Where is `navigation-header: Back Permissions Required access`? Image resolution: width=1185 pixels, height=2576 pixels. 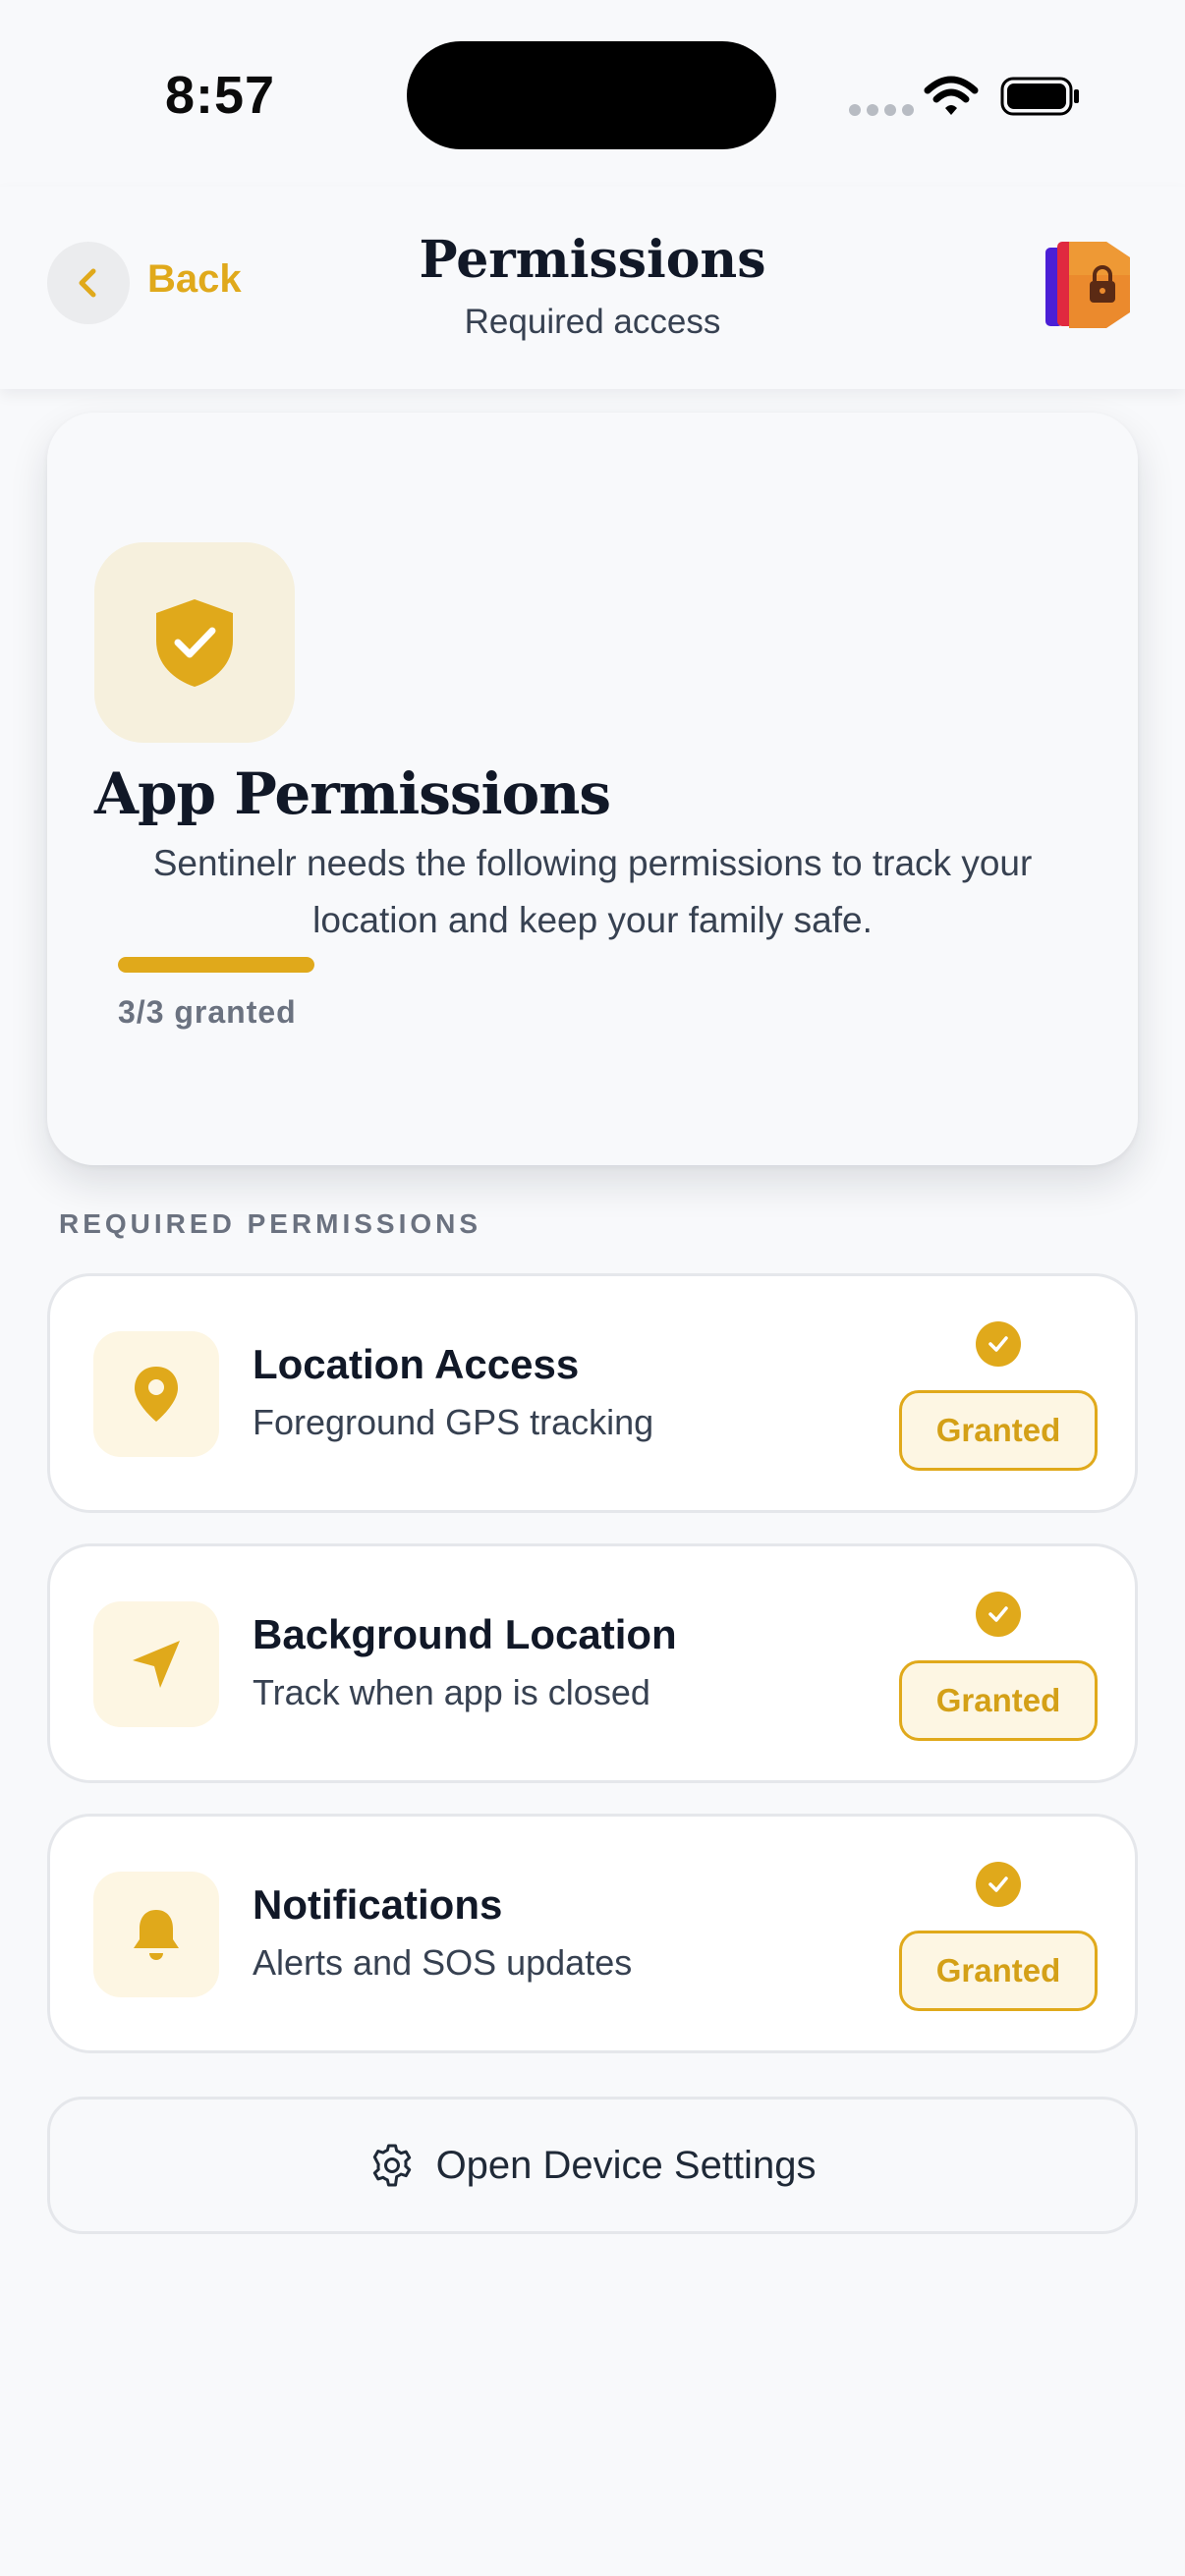 navigation-header: Back Permissions Required access is located at coordinates (592, 288).